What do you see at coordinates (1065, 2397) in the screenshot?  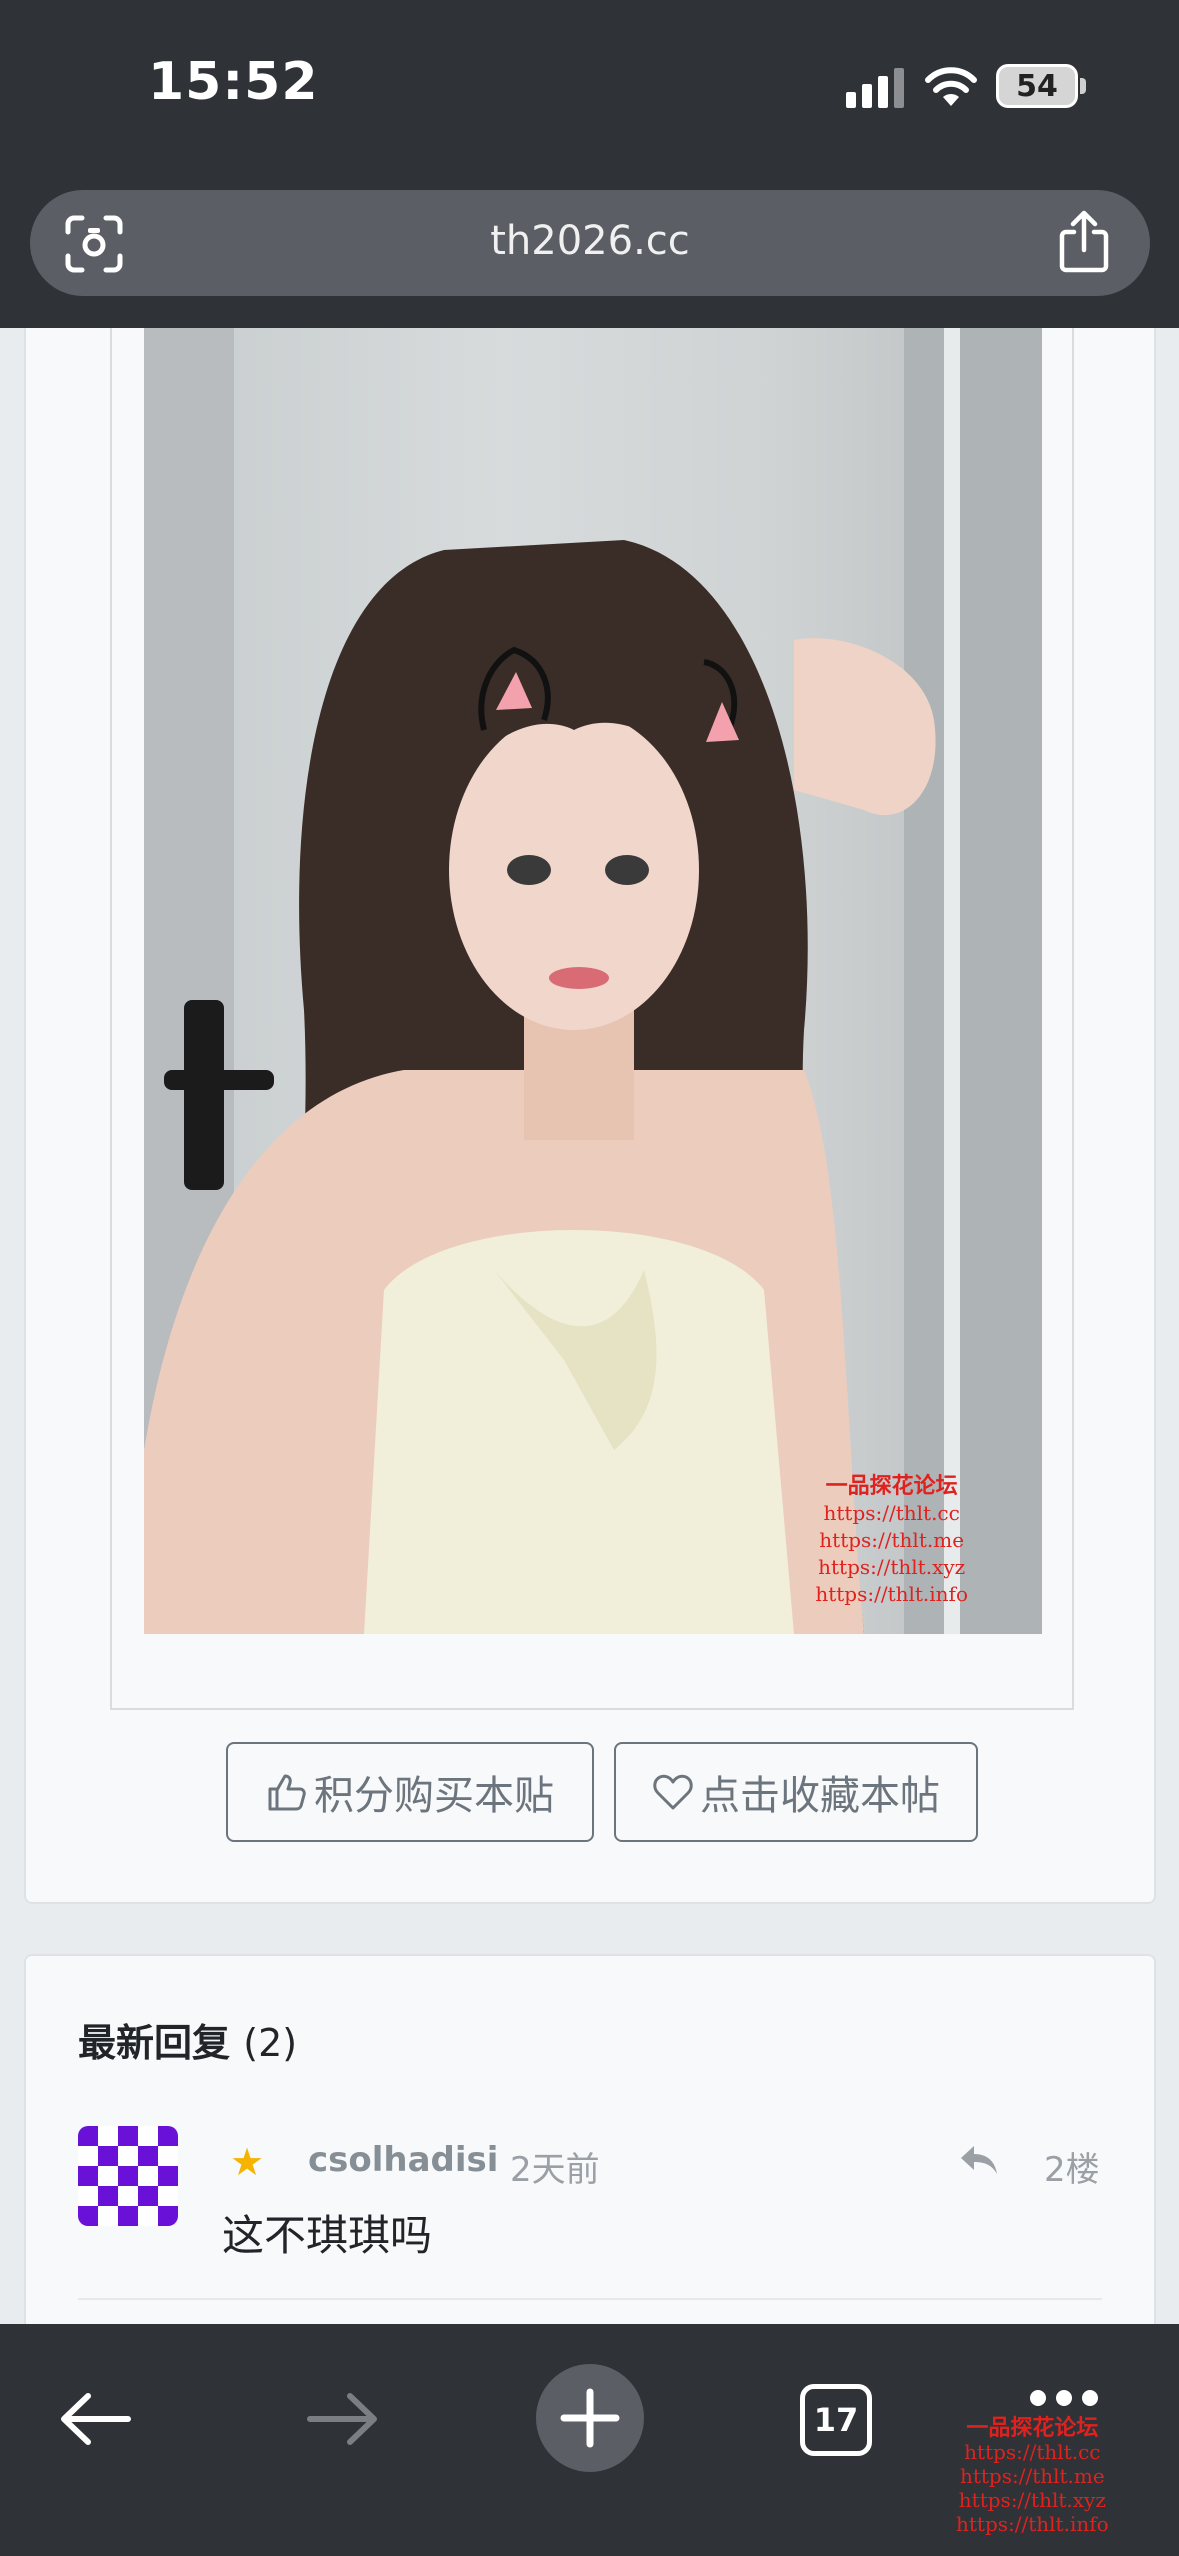 I see `more-icon` at bounding box center [1065, 2397].